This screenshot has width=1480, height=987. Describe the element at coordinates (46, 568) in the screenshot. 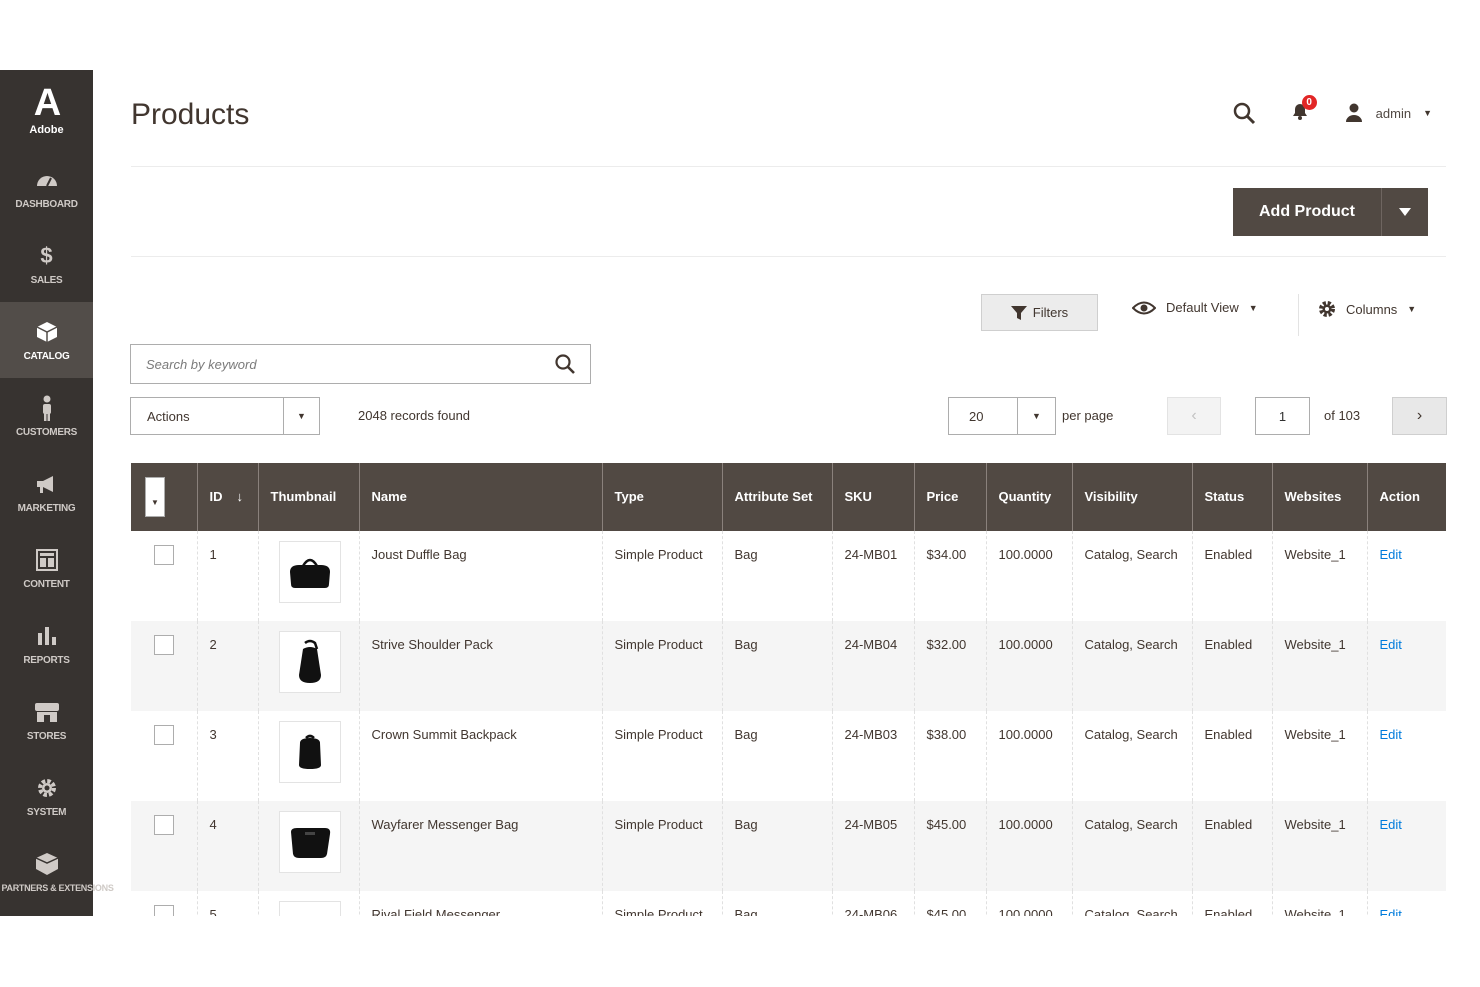

I see `sidebar-item-content: Content` at that location.